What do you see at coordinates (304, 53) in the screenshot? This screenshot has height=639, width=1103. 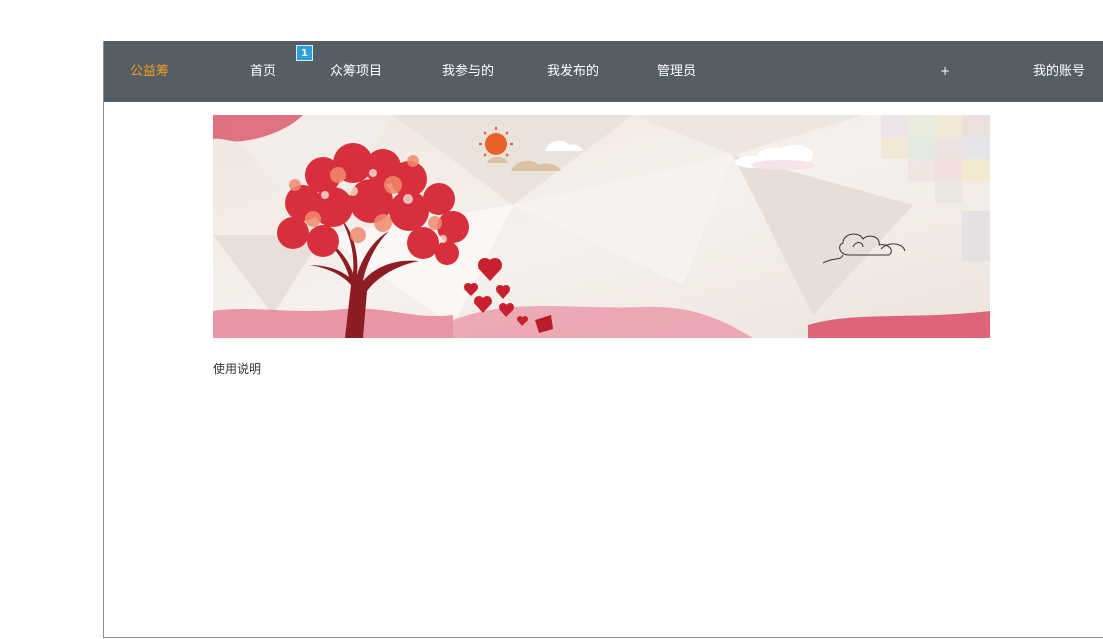 I see `notification-badge: 1` at bounding box center [304, 53].